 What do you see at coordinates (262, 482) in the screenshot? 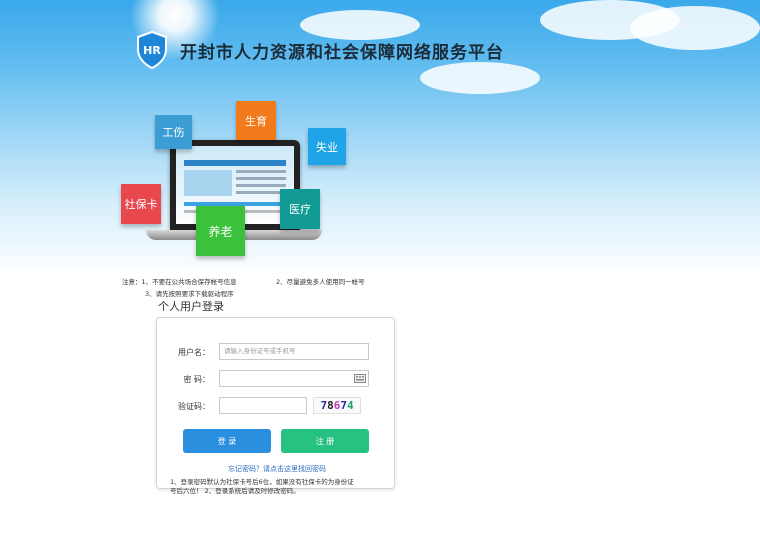
I see `login-tip-line-1: 1、登录密码默认为社保卡号后6位，如果没有社保卡的为身份证` at bounding box center [262, 482].